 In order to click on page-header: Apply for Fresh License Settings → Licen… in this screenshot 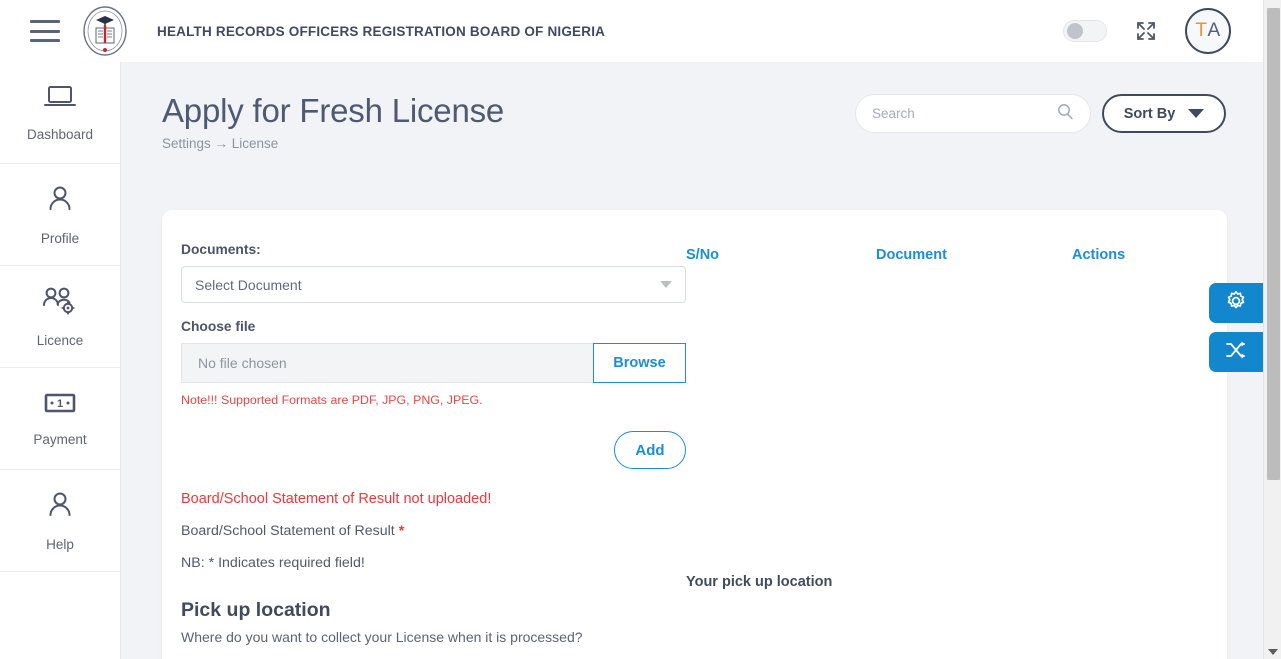, I will do `click(692, 106)`.